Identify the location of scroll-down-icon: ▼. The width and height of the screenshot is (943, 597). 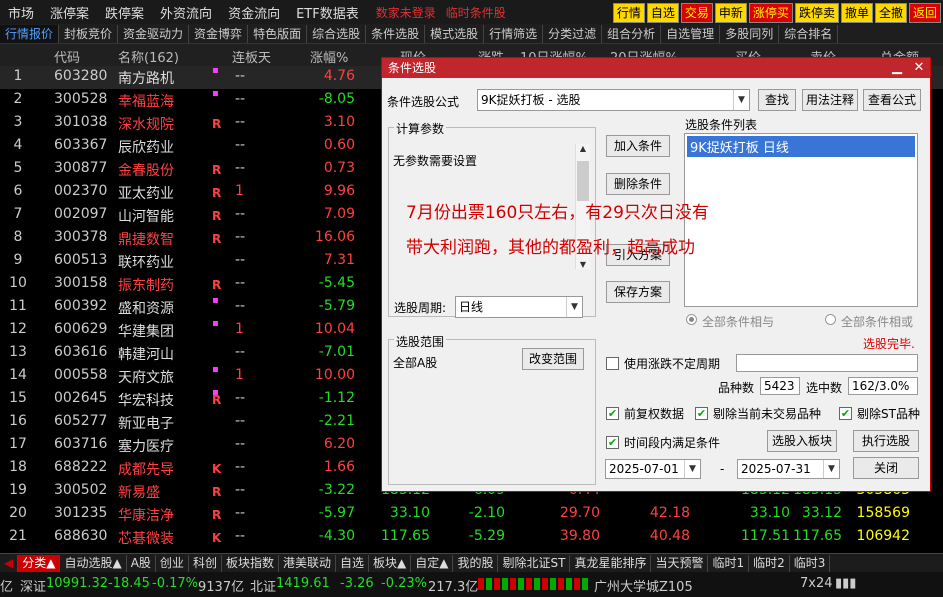
(583, 264).